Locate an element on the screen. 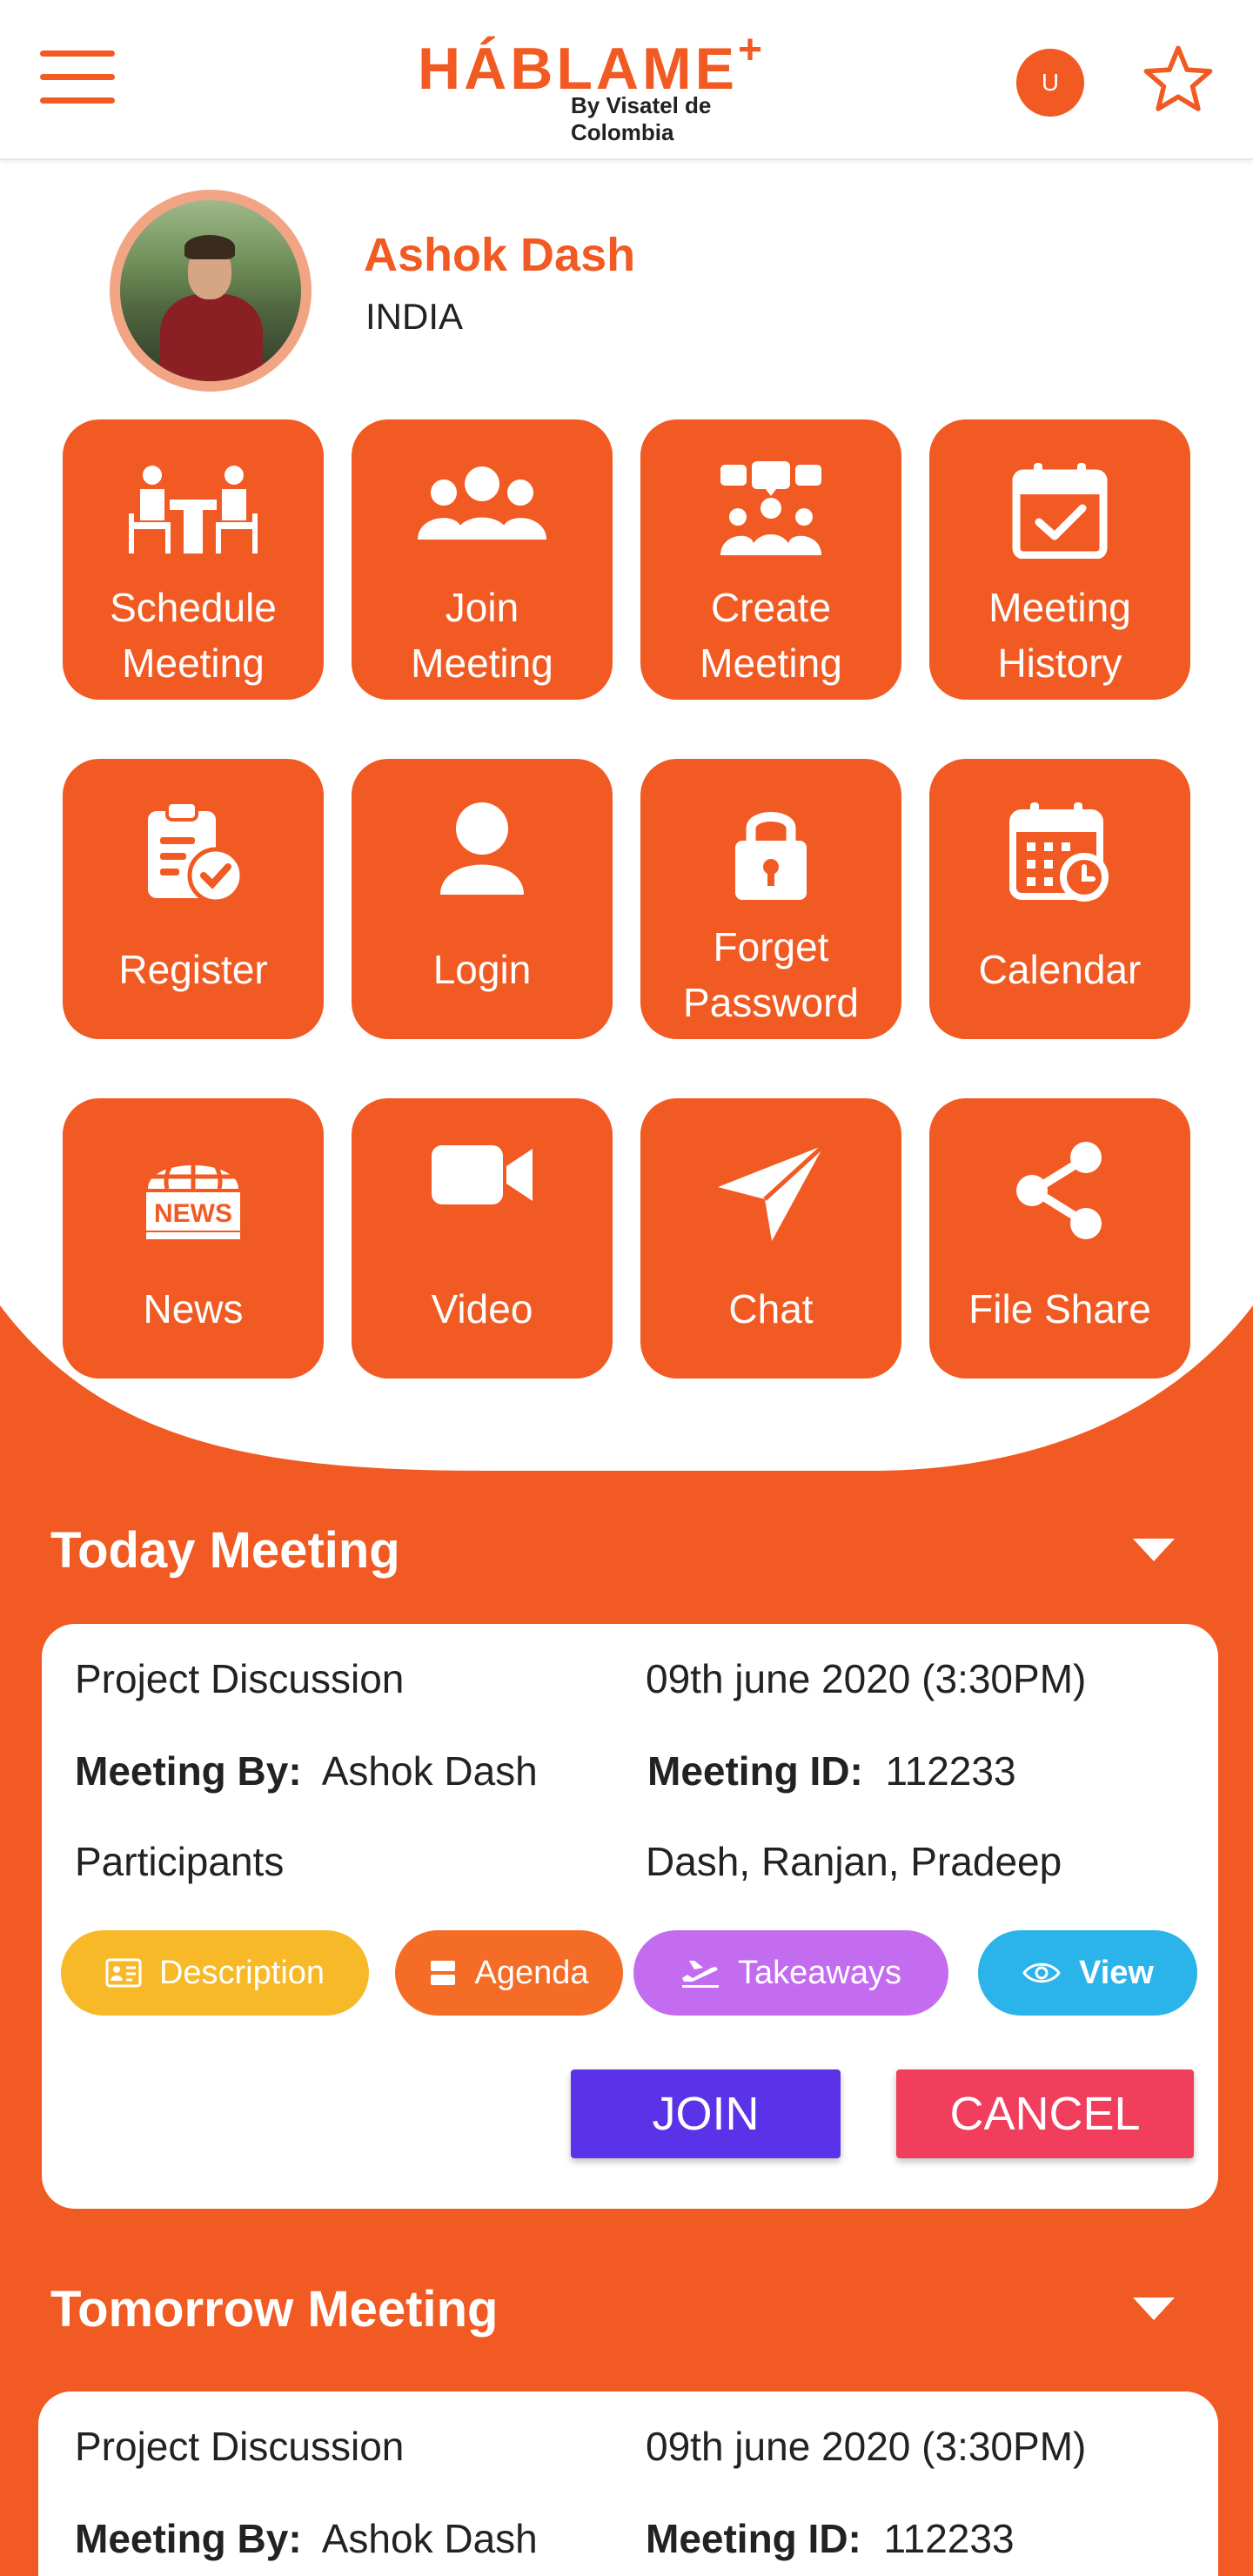 The height and width of the screenshot is (2576, 1253). tile-login: Login is located at coordinates (482, 899).